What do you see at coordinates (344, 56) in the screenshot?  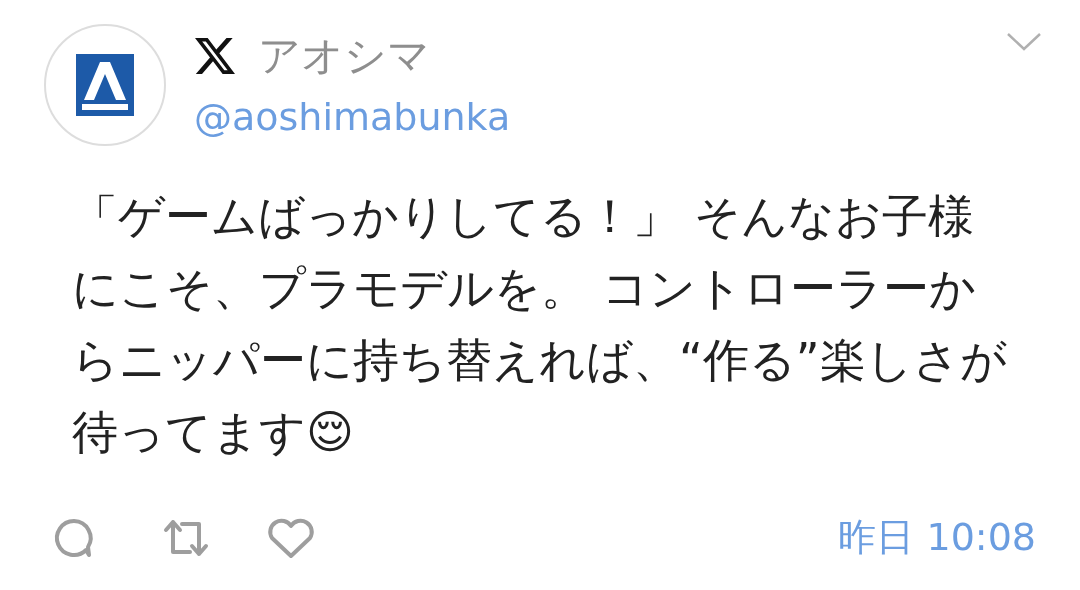 I see `author-name: アオシマ` at bounding box center [344, 56].